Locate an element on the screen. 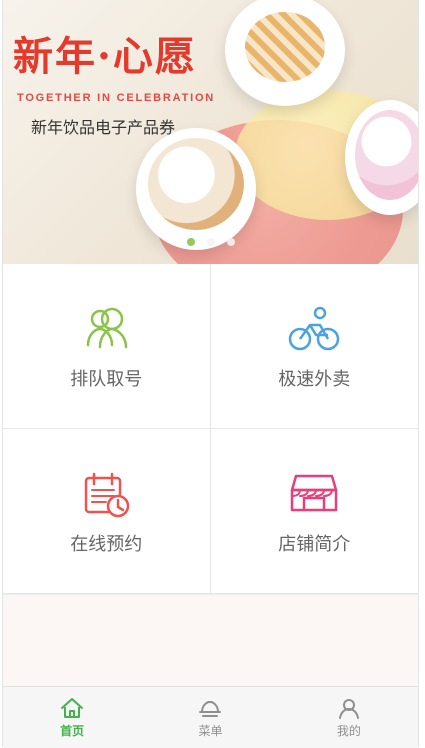  grid-item-label: 排队取号 is located at coordinates (106, 379).